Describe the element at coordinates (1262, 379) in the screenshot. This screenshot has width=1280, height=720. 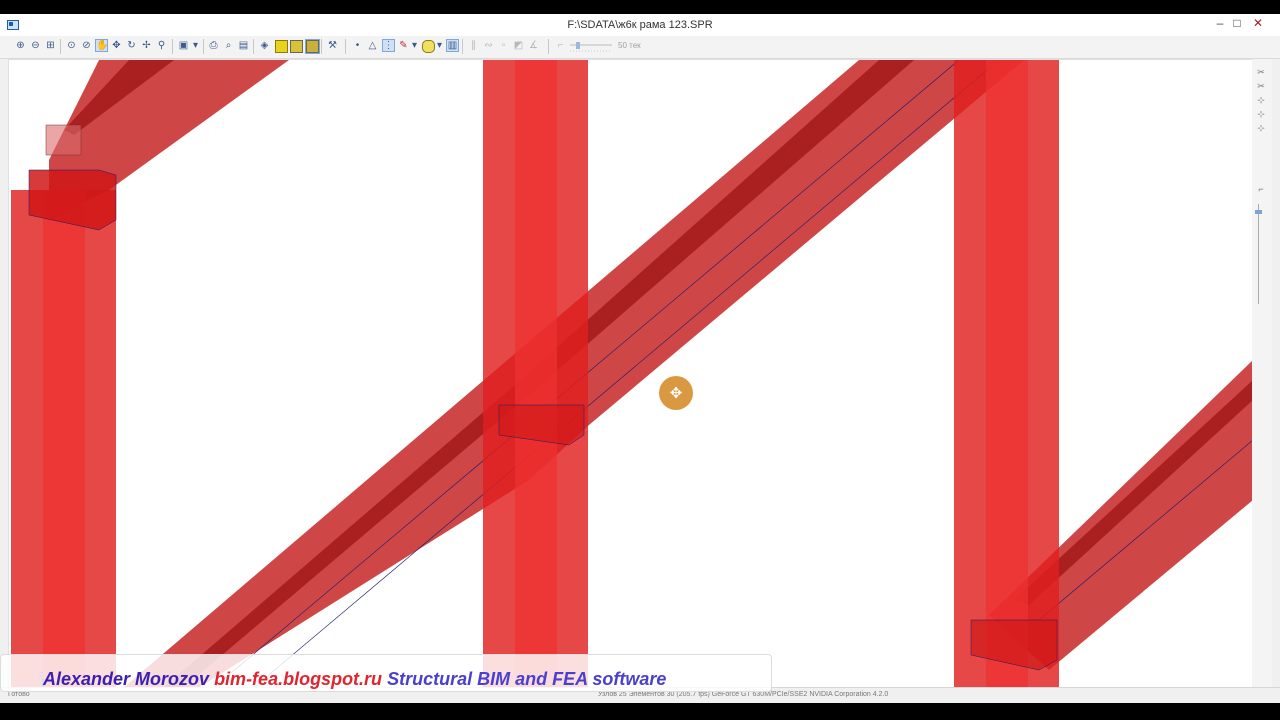
I see `right-toolbar: ✂ ✂ ⊹ ⊹ ⊹ ⌐` at that location.